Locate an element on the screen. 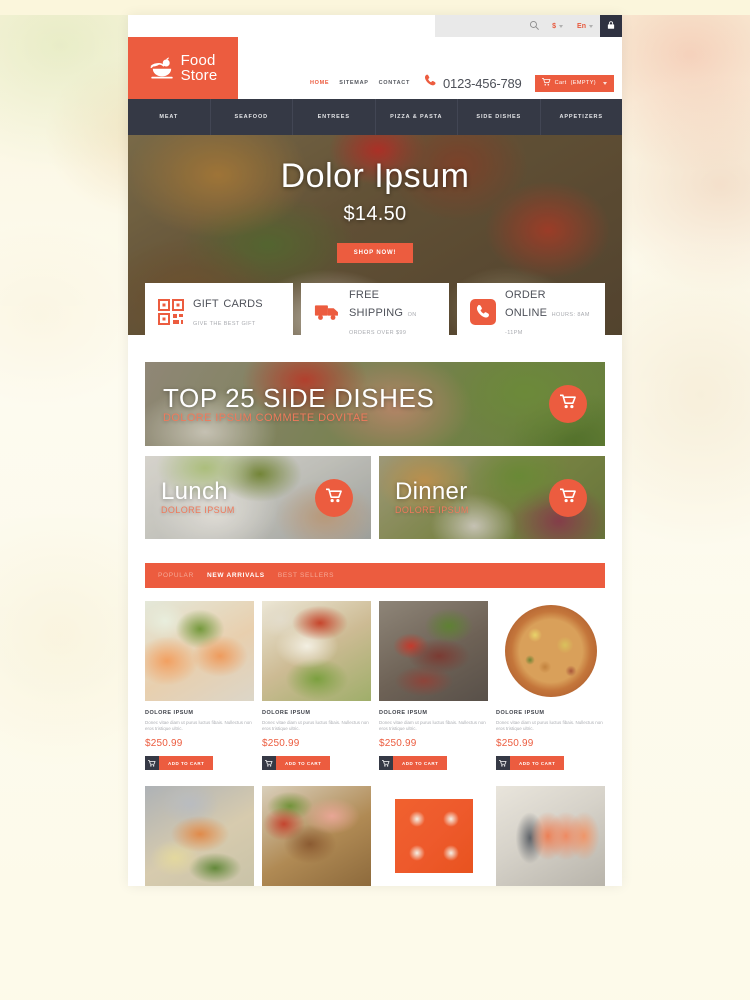 This screenshot has width=750, height=1000. tab-popular: POPULAR is located at coordinates (176, 575).